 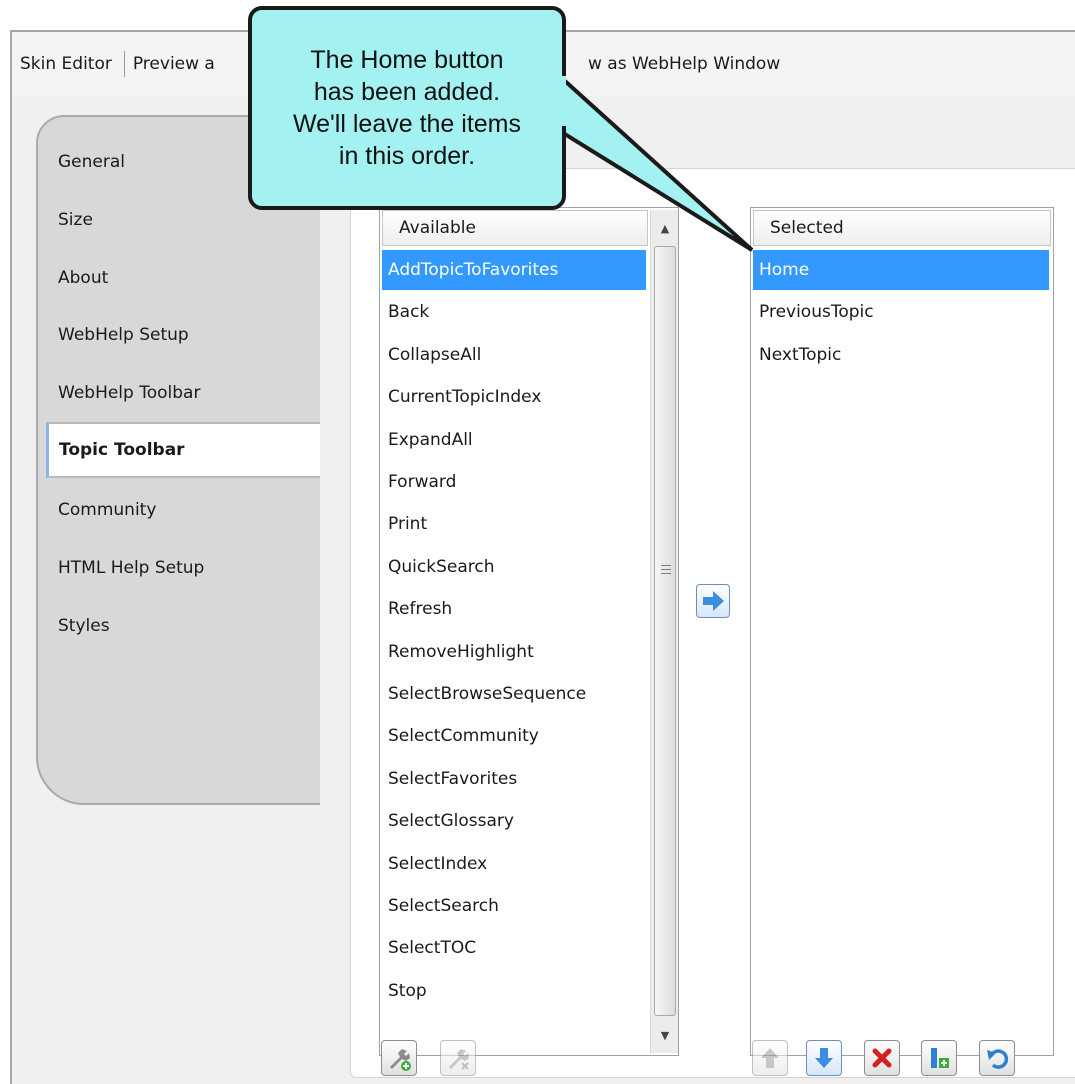 What do you see at coordinates (514, 567) in the screenshot?
I see `available-list-item: QuickSearch` at bounding box center [514, 567].